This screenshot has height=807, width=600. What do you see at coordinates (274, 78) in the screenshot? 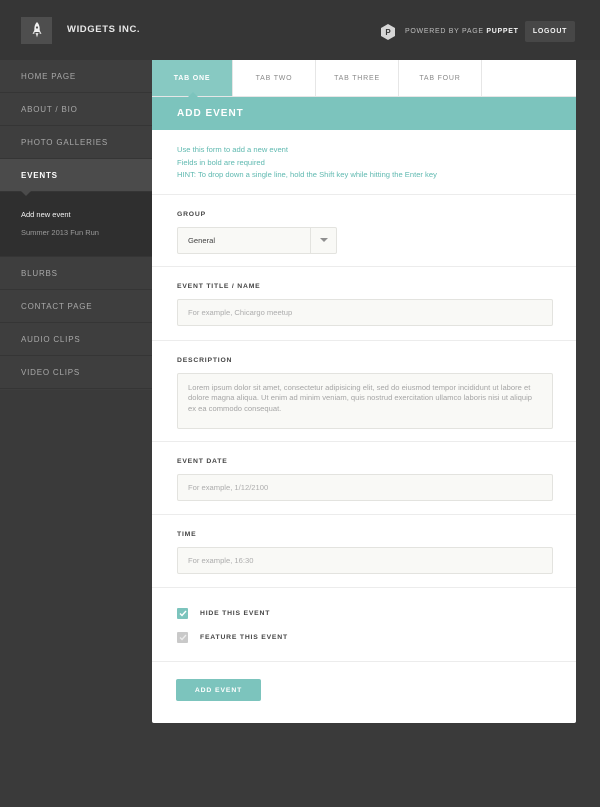
I see `tab-two: TAB TWO` at bounding box center [274, 78].